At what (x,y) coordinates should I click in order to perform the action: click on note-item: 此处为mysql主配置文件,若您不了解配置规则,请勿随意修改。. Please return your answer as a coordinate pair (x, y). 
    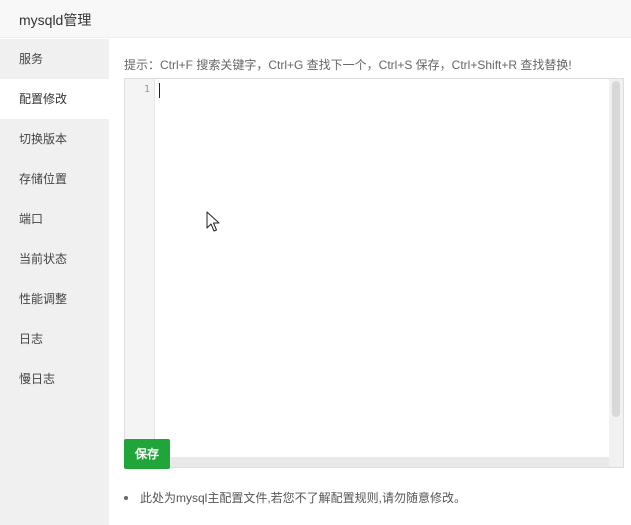
    Looking at the image, I should click on (295, 498).